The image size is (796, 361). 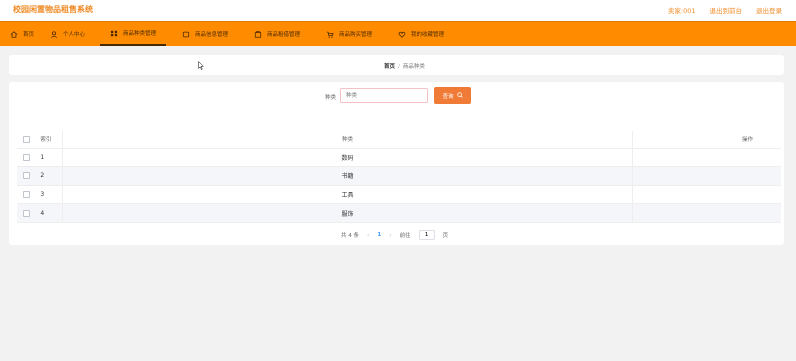 I want to click on table-header-row: 索引 种类 操作, so click(x=399, y=140).